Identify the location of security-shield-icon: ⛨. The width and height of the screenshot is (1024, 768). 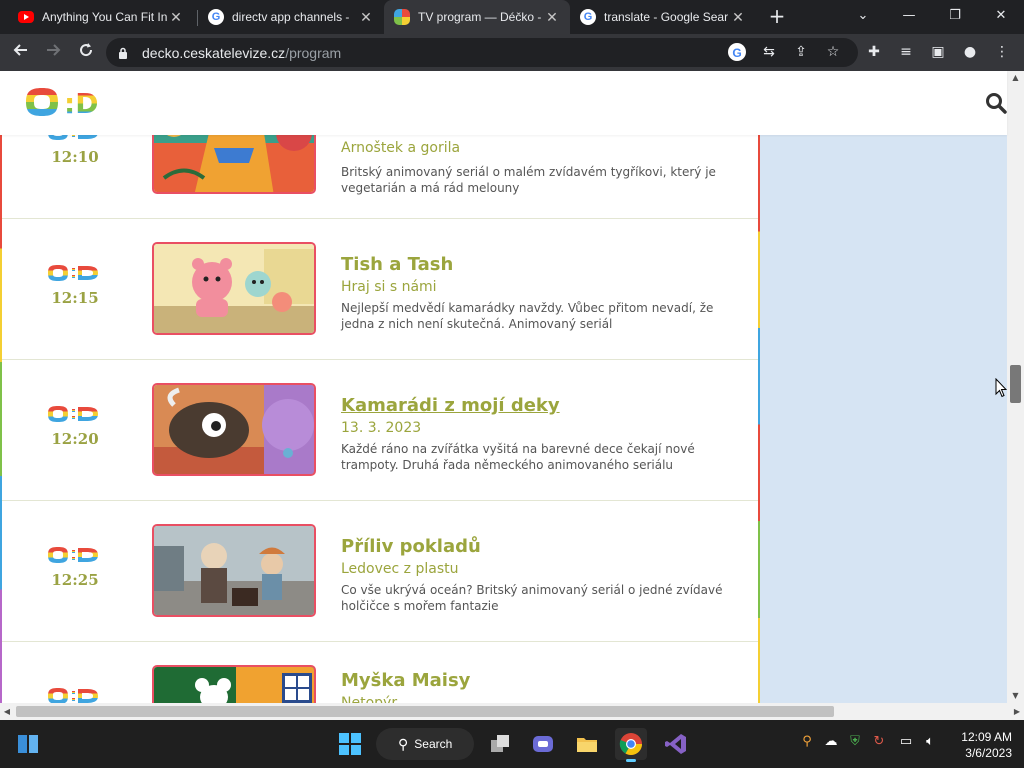
(855, 744).